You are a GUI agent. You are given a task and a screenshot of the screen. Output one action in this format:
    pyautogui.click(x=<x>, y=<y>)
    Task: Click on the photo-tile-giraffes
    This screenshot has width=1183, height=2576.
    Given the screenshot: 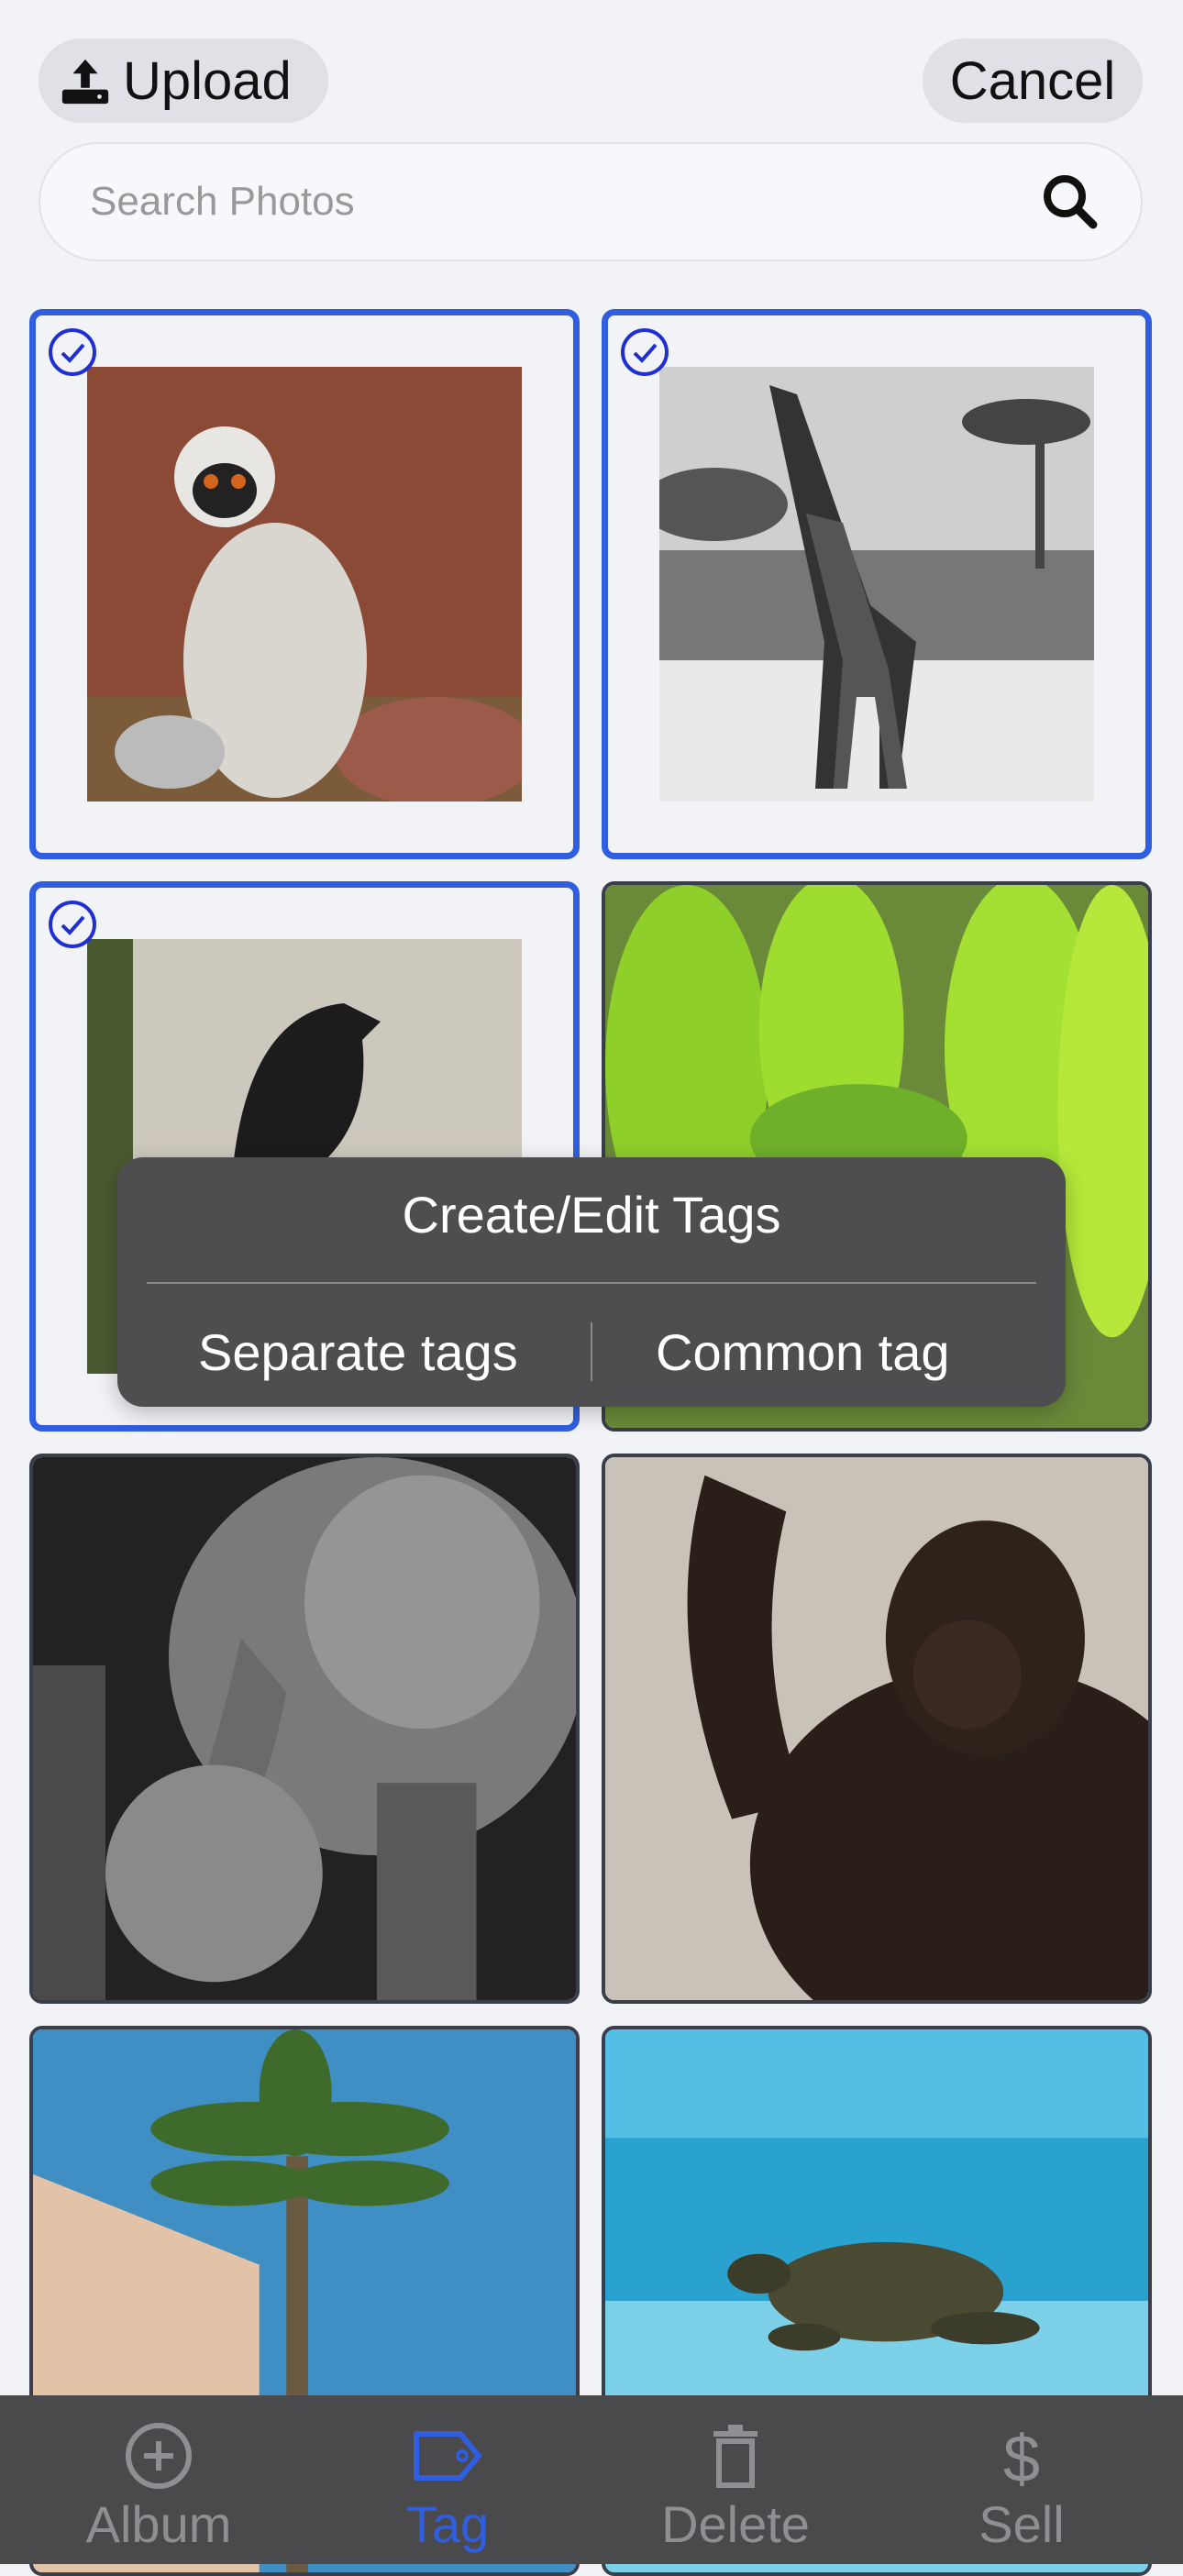 What is the action you would take?
    pyautogui.click(x=877, y=584)
    